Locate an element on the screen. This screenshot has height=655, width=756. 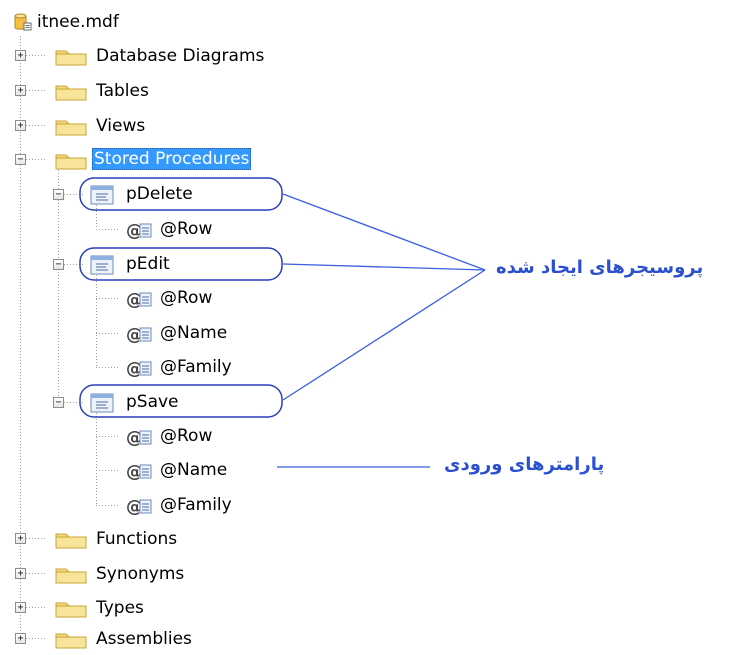
tree-node-views: + Views is located at coordinates (100, 126).